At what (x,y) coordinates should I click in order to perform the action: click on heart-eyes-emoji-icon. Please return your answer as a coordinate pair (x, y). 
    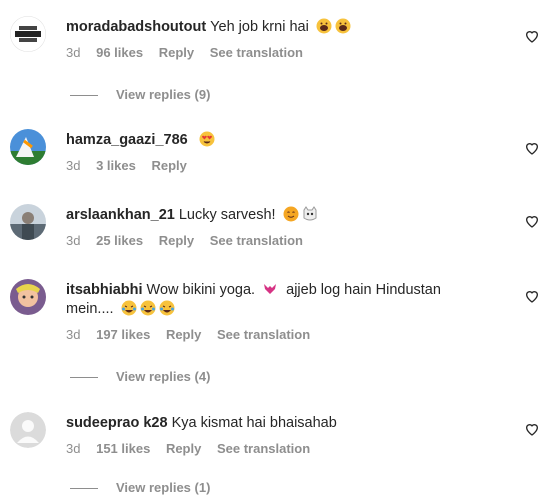
    Looking at the image, I should click on (207, 139).